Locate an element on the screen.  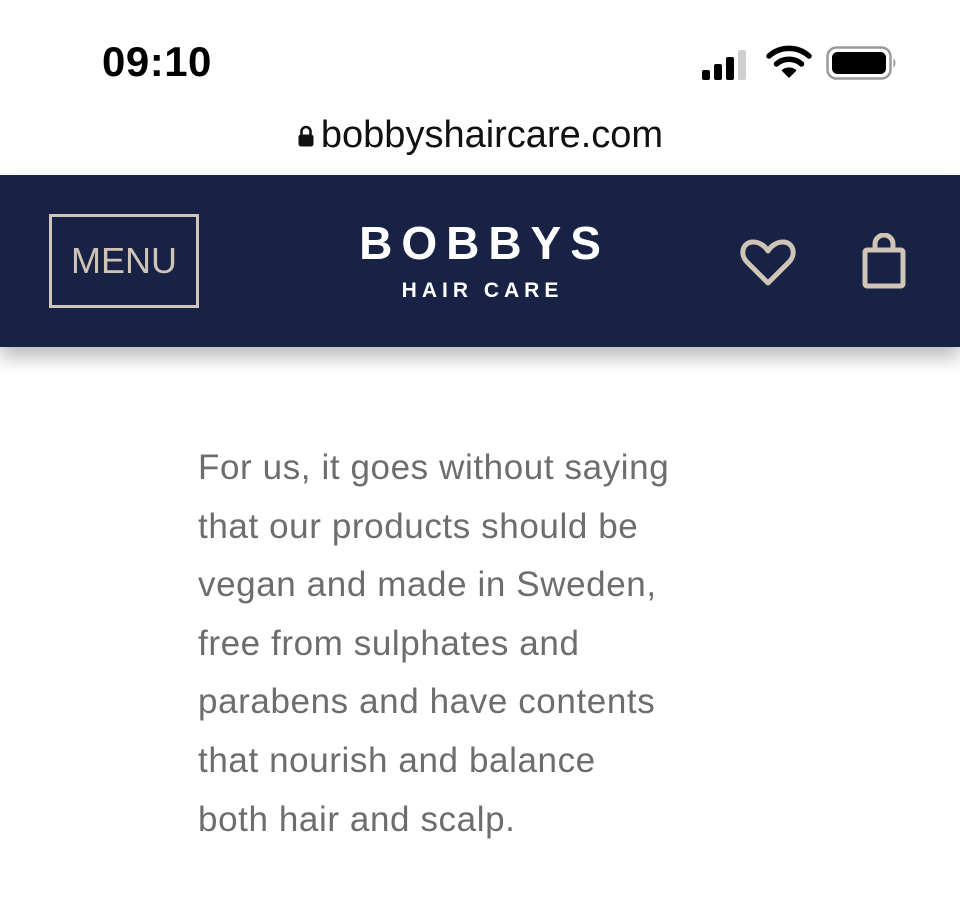
address-bar: bobbyshaircare.com is located at coordinates (480, 142).